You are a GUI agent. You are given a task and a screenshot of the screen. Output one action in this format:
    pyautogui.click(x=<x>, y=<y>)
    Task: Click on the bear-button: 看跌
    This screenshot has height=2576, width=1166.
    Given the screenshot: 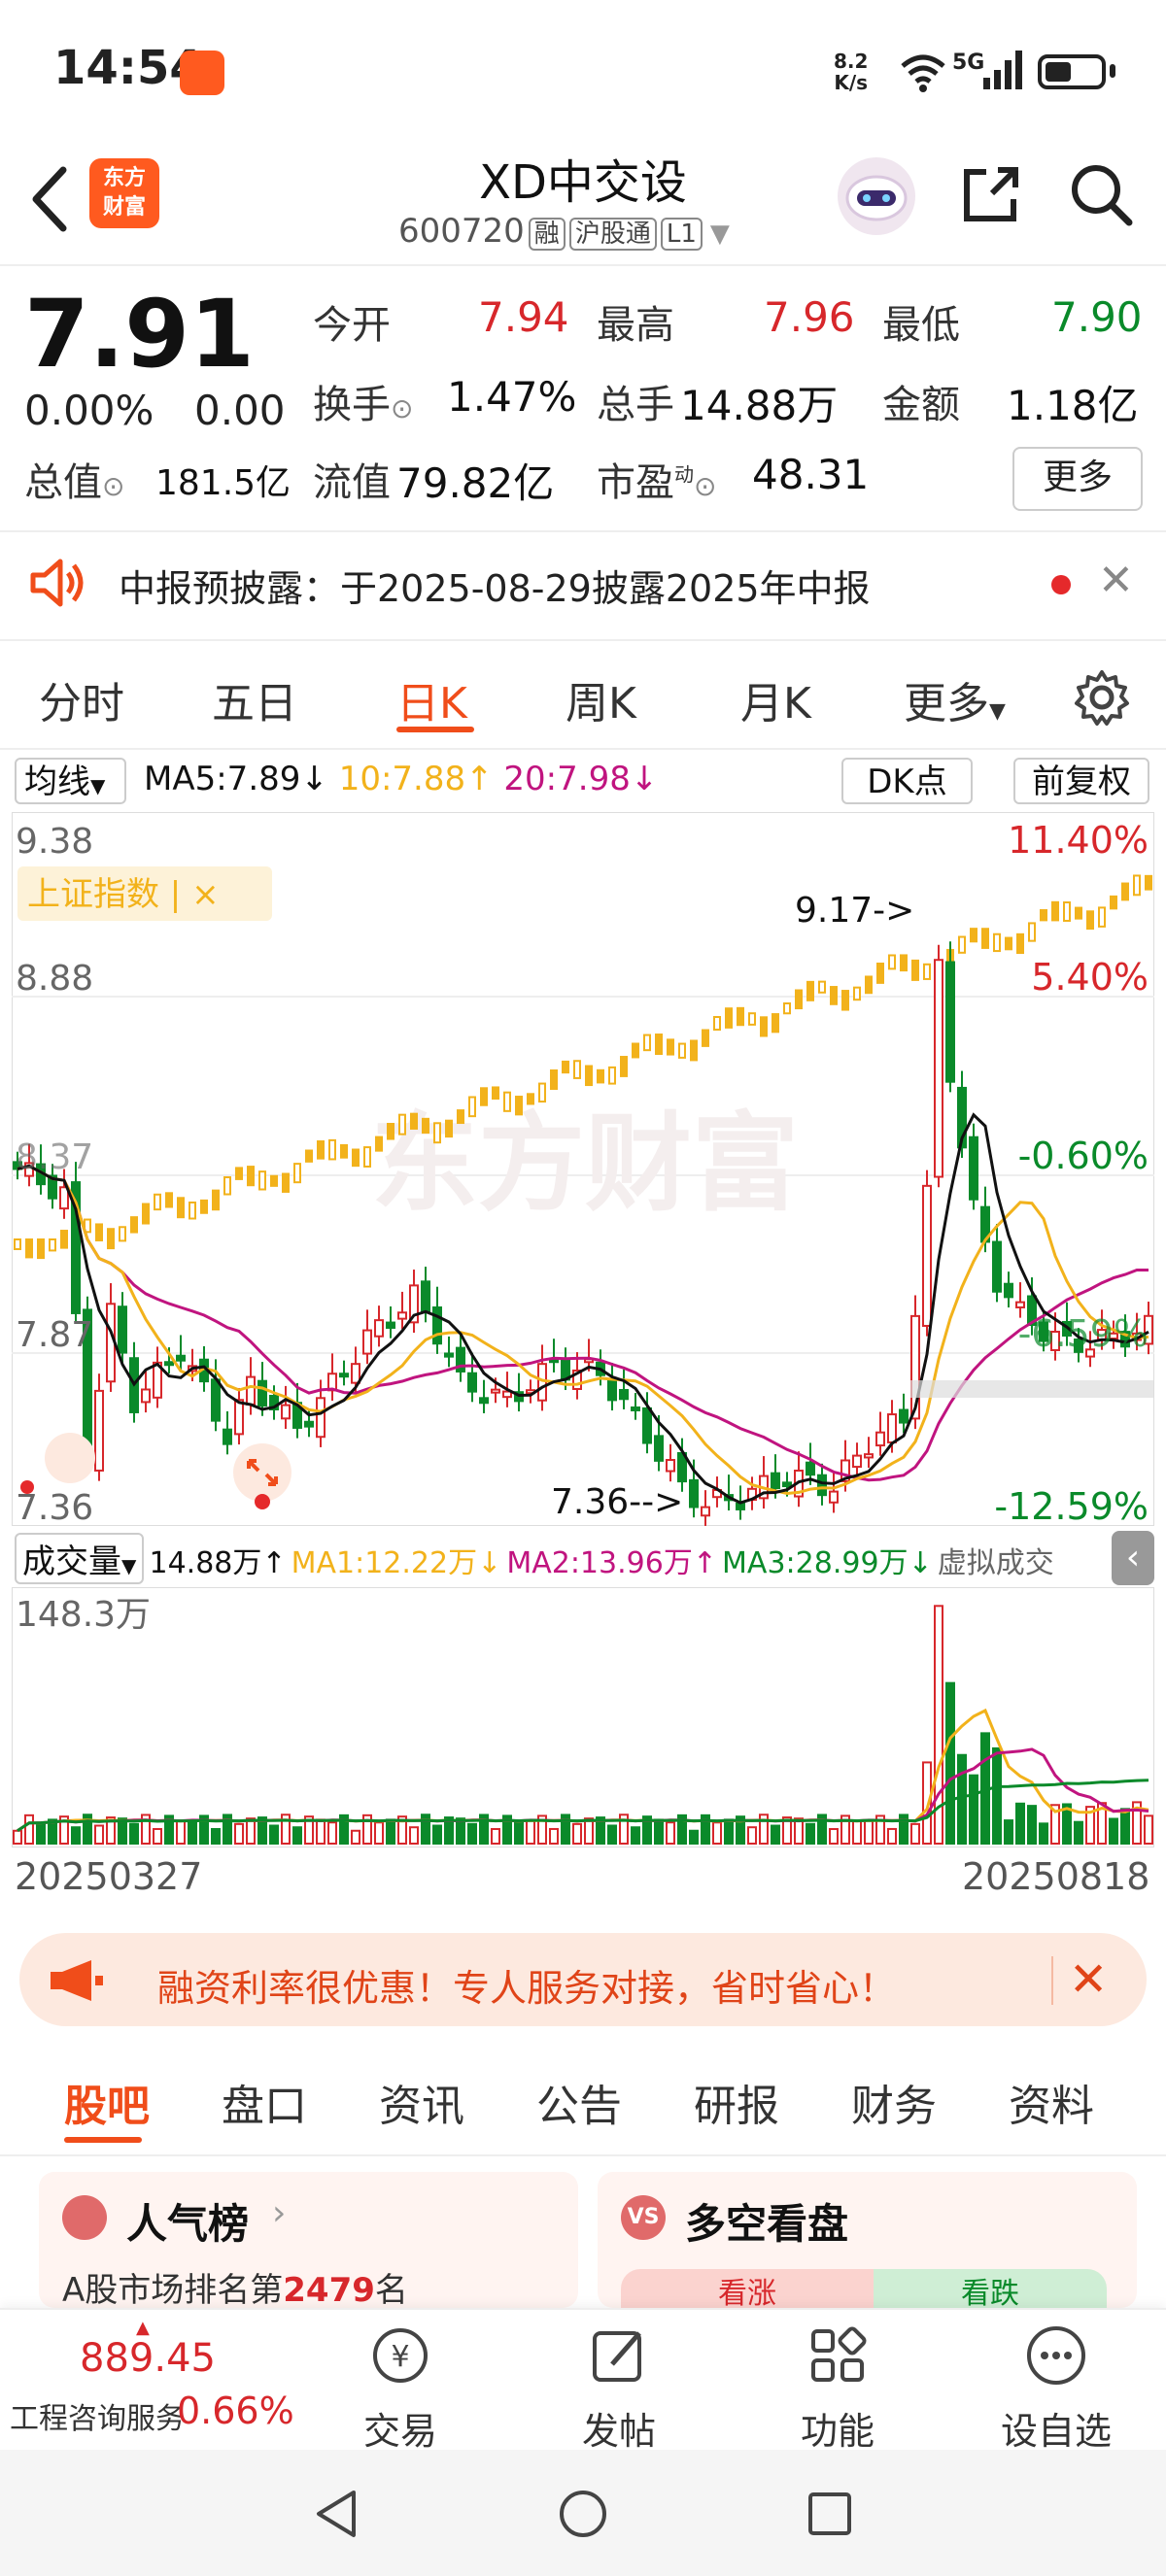 What is the action you would take?
    pyautogui.click(x=990, y=2290)
    